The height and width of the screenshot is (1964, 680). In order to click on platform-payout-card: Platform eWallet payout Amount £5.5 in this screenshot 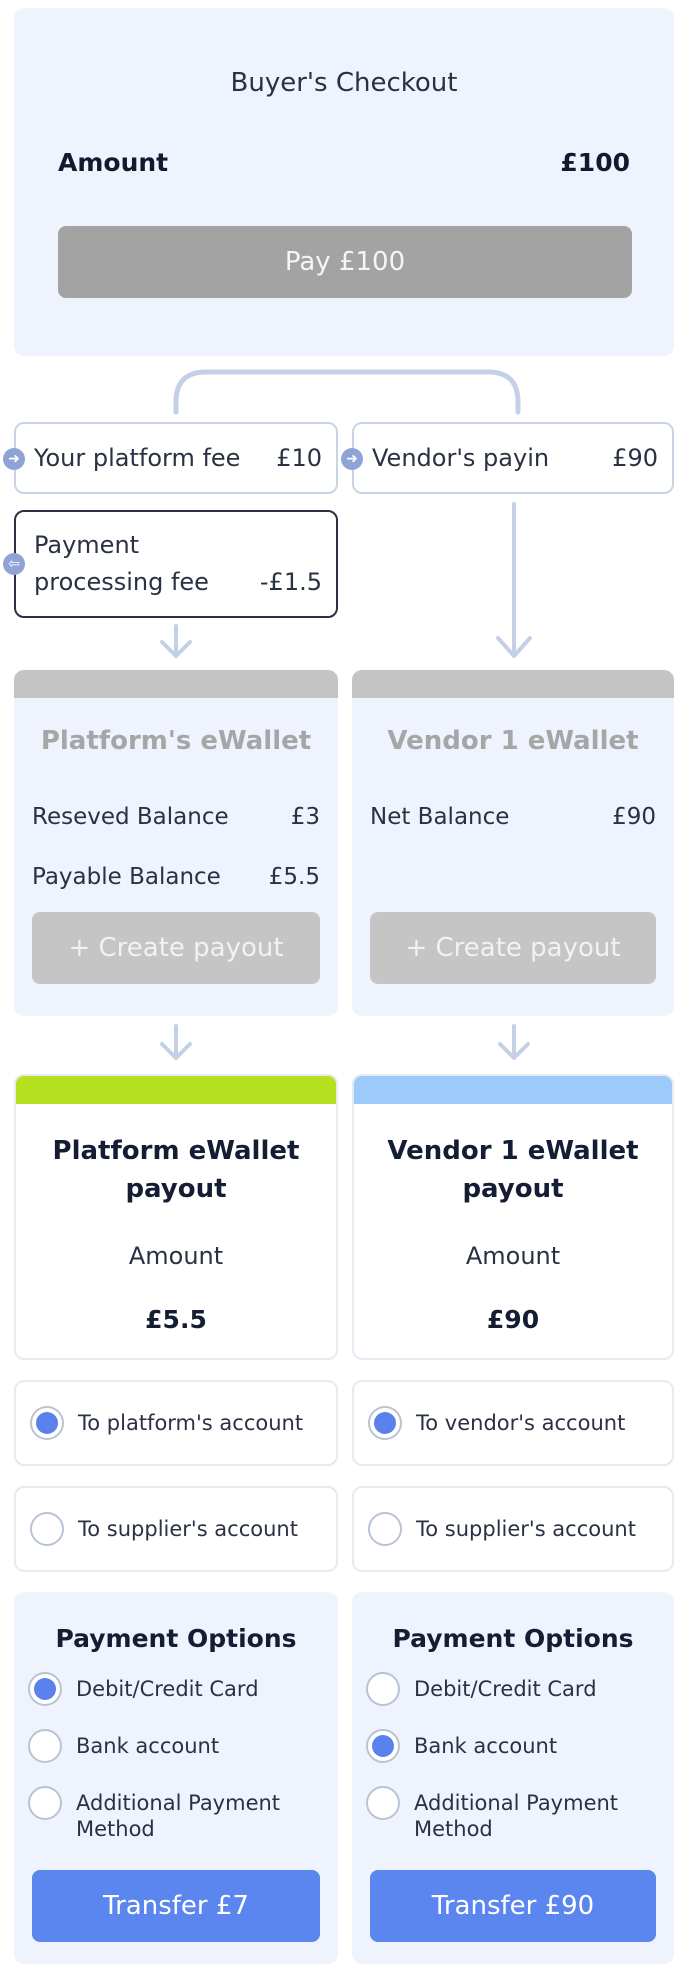, I will do `click(176, 1217)`.